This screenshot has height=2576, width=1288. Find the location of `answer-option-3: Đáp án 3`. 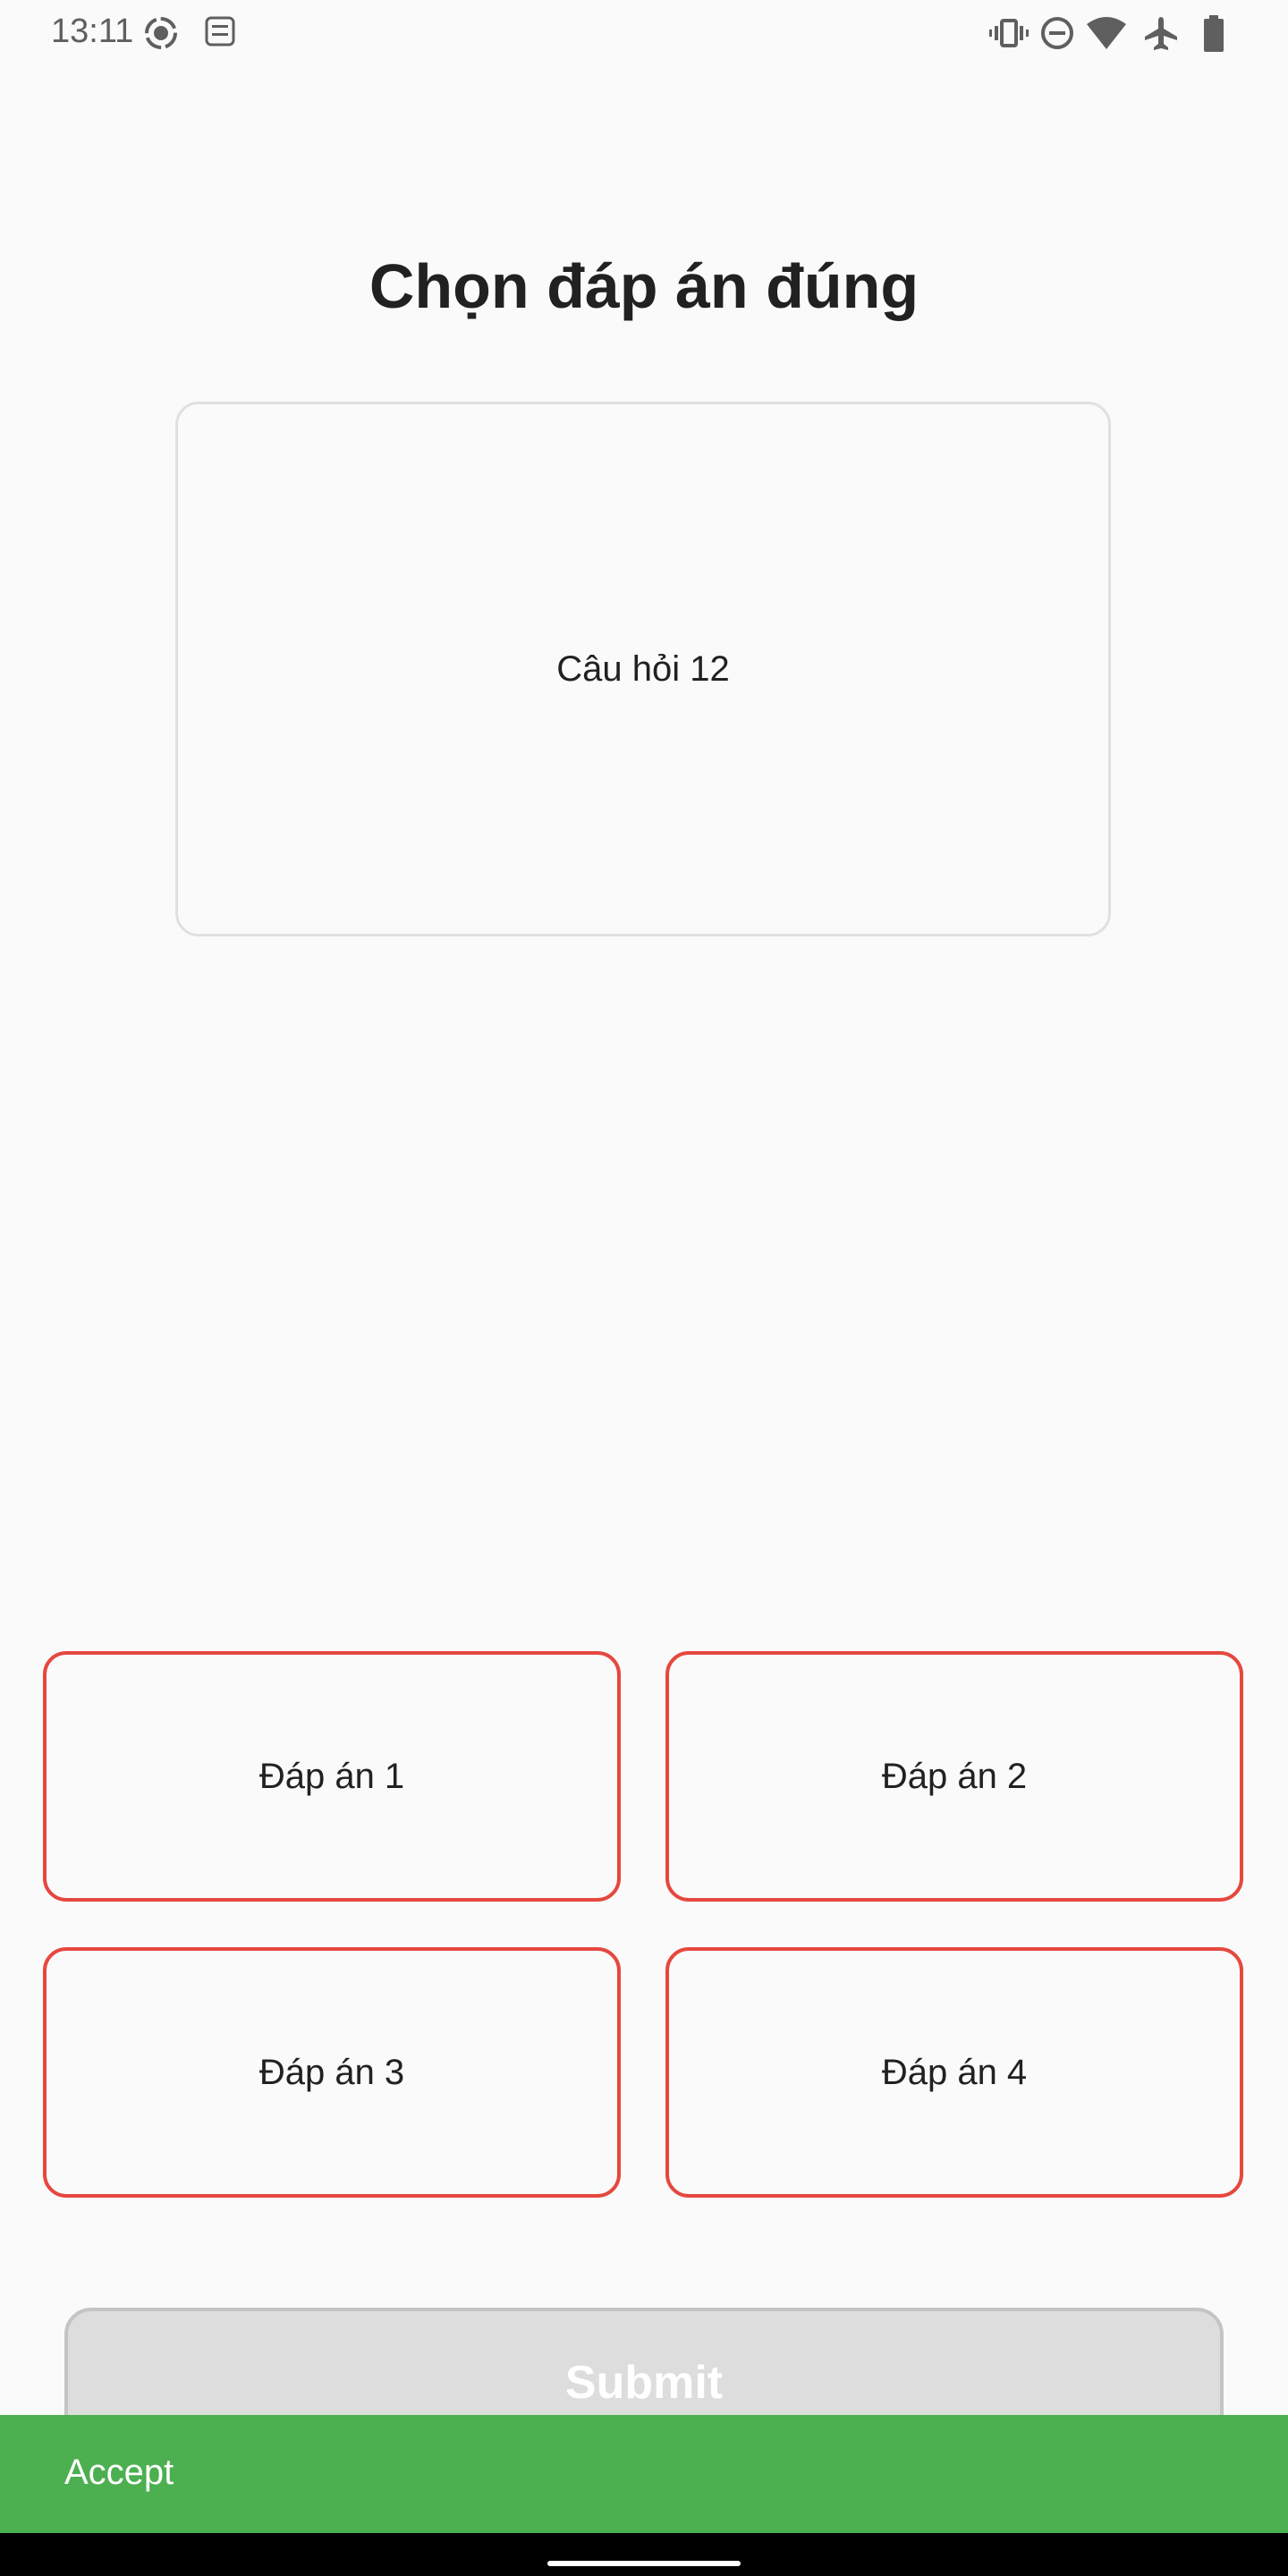

answer-option-3: Đáp án 3 is located at coordinates (332, 2072).